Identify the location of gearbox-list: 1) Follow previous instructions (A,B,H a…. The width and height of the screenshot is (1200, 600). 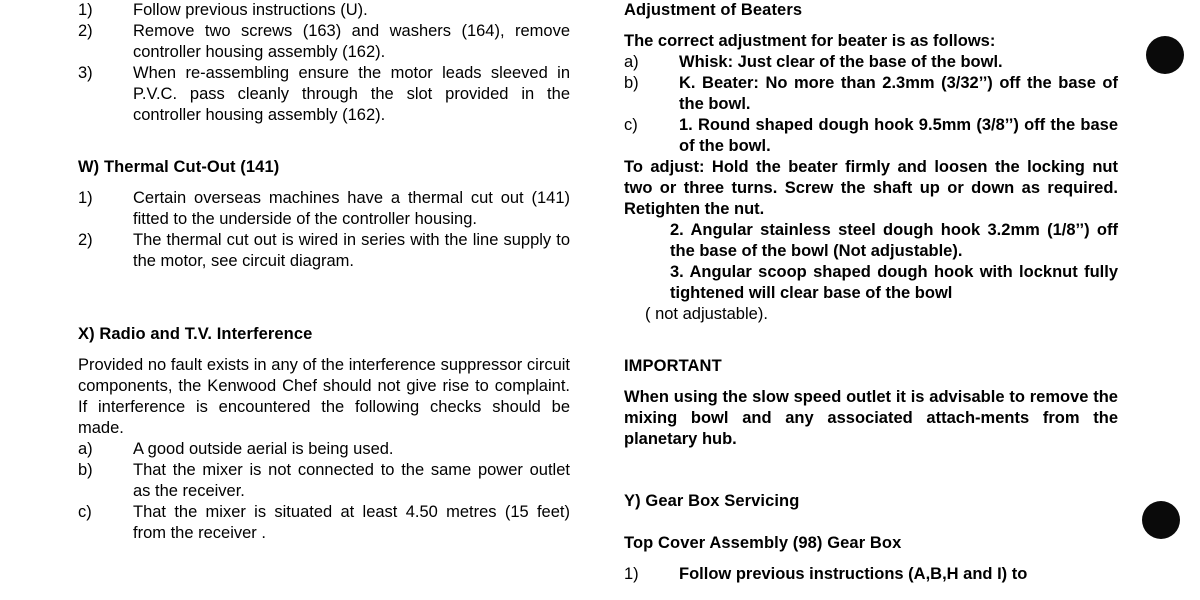
(871, 574).